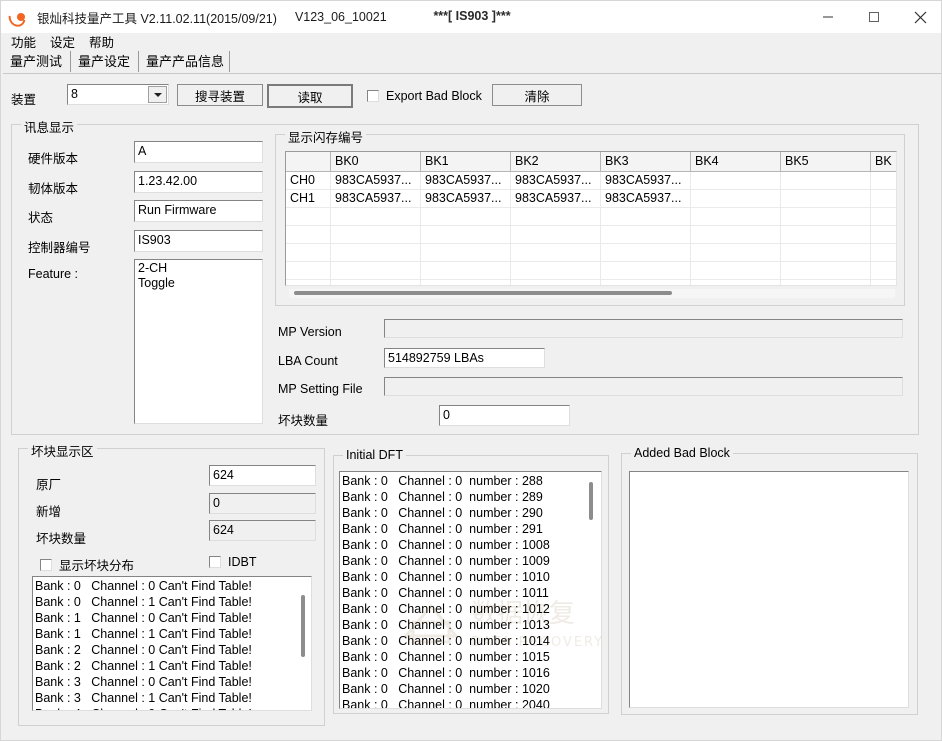  Describe the element at coordinates (769, 589) in the screenshot. I see `added-bad-block-list` at that location.